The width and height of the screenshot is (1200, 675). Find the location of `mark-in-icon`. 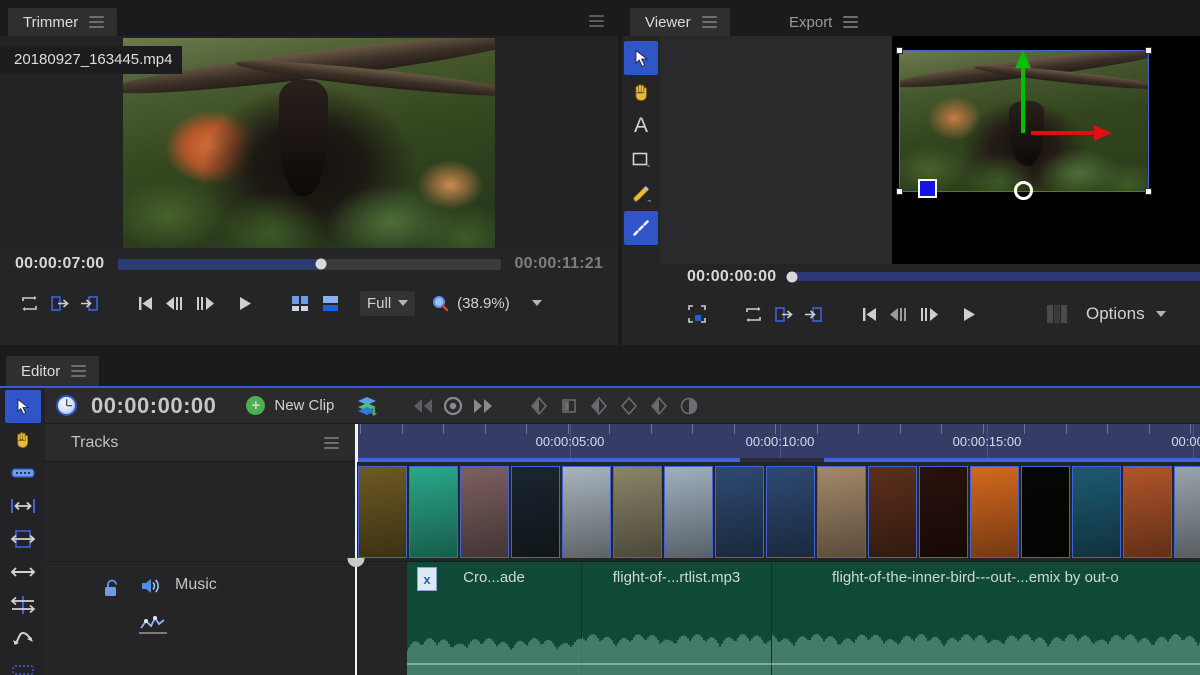

mark-in-icon is located at coordinates (89, 303).